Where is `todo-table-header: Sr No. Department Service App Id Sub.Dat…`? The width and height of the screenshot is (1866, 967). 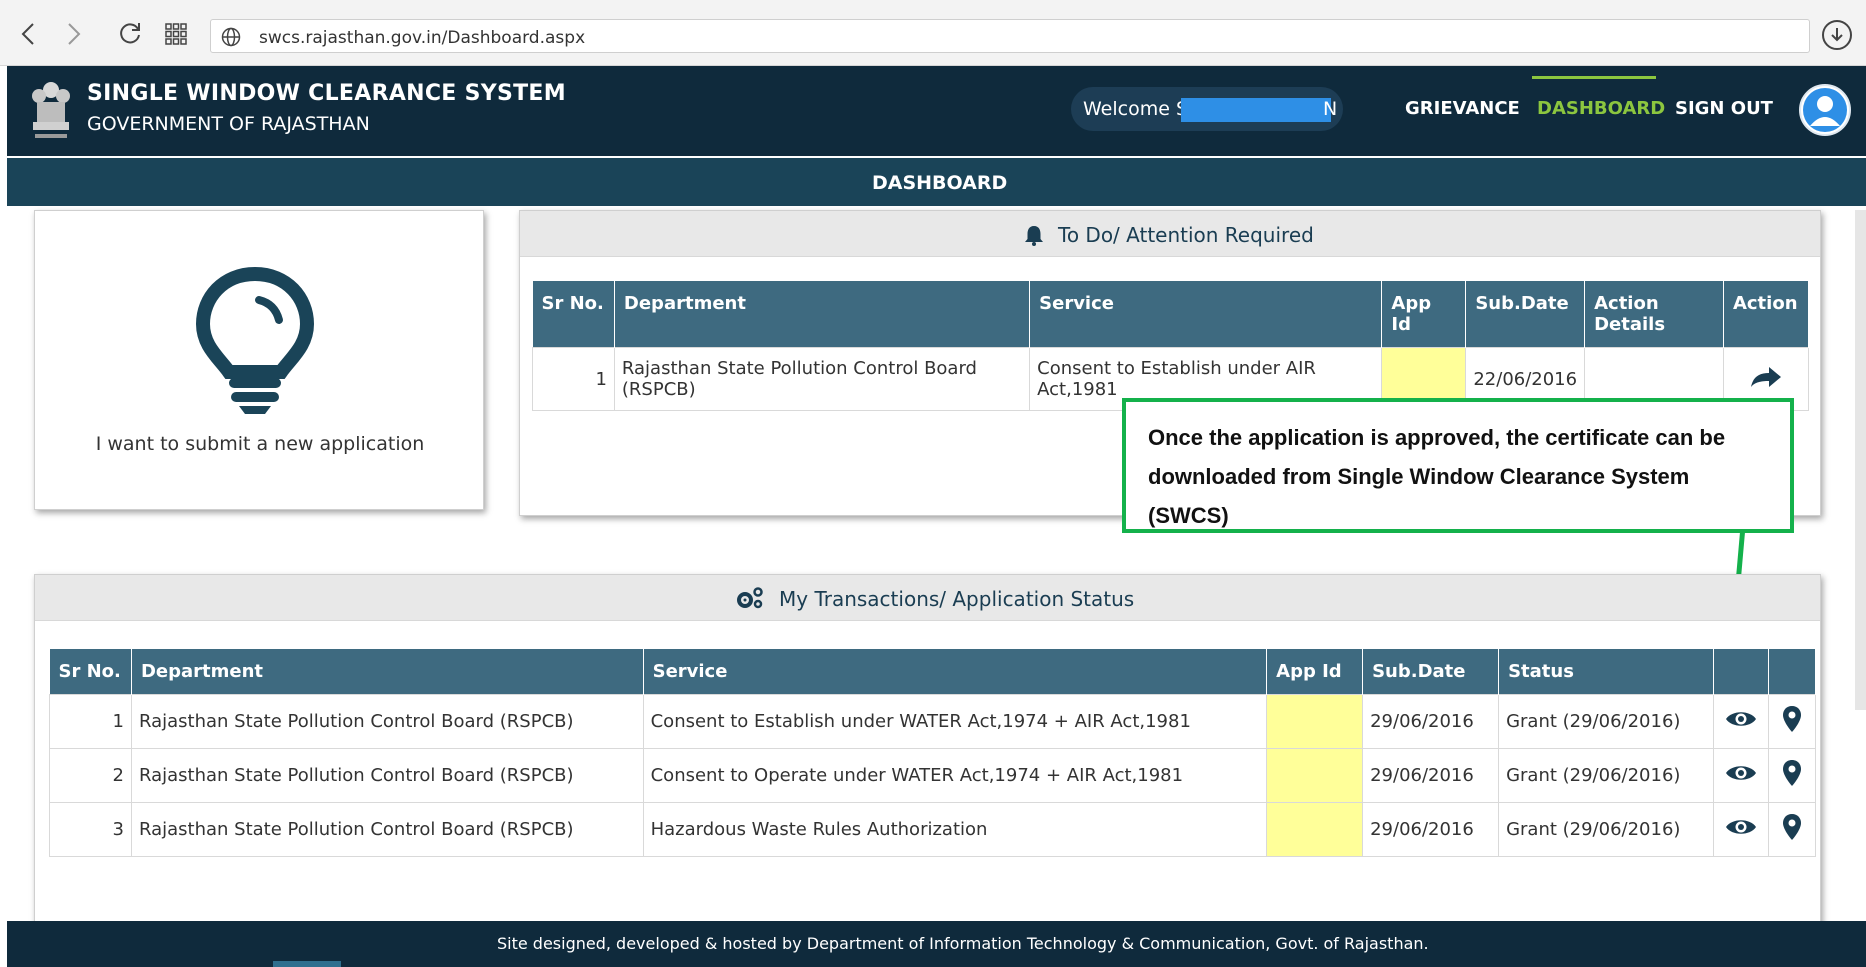 todo-table-header: Sr No. Department Service App Id Sub.Dat… is located at coordinates (1171, 314).